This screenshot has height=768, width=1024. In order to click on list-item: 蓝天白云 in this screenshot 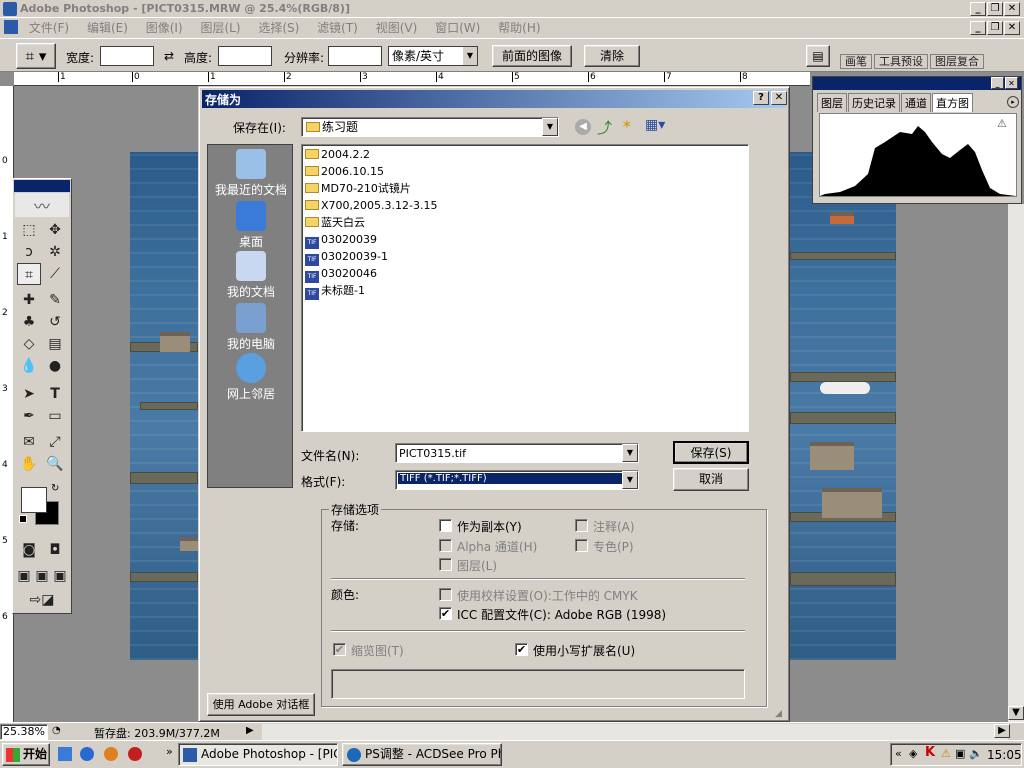, I will do `click(335, 223)`.